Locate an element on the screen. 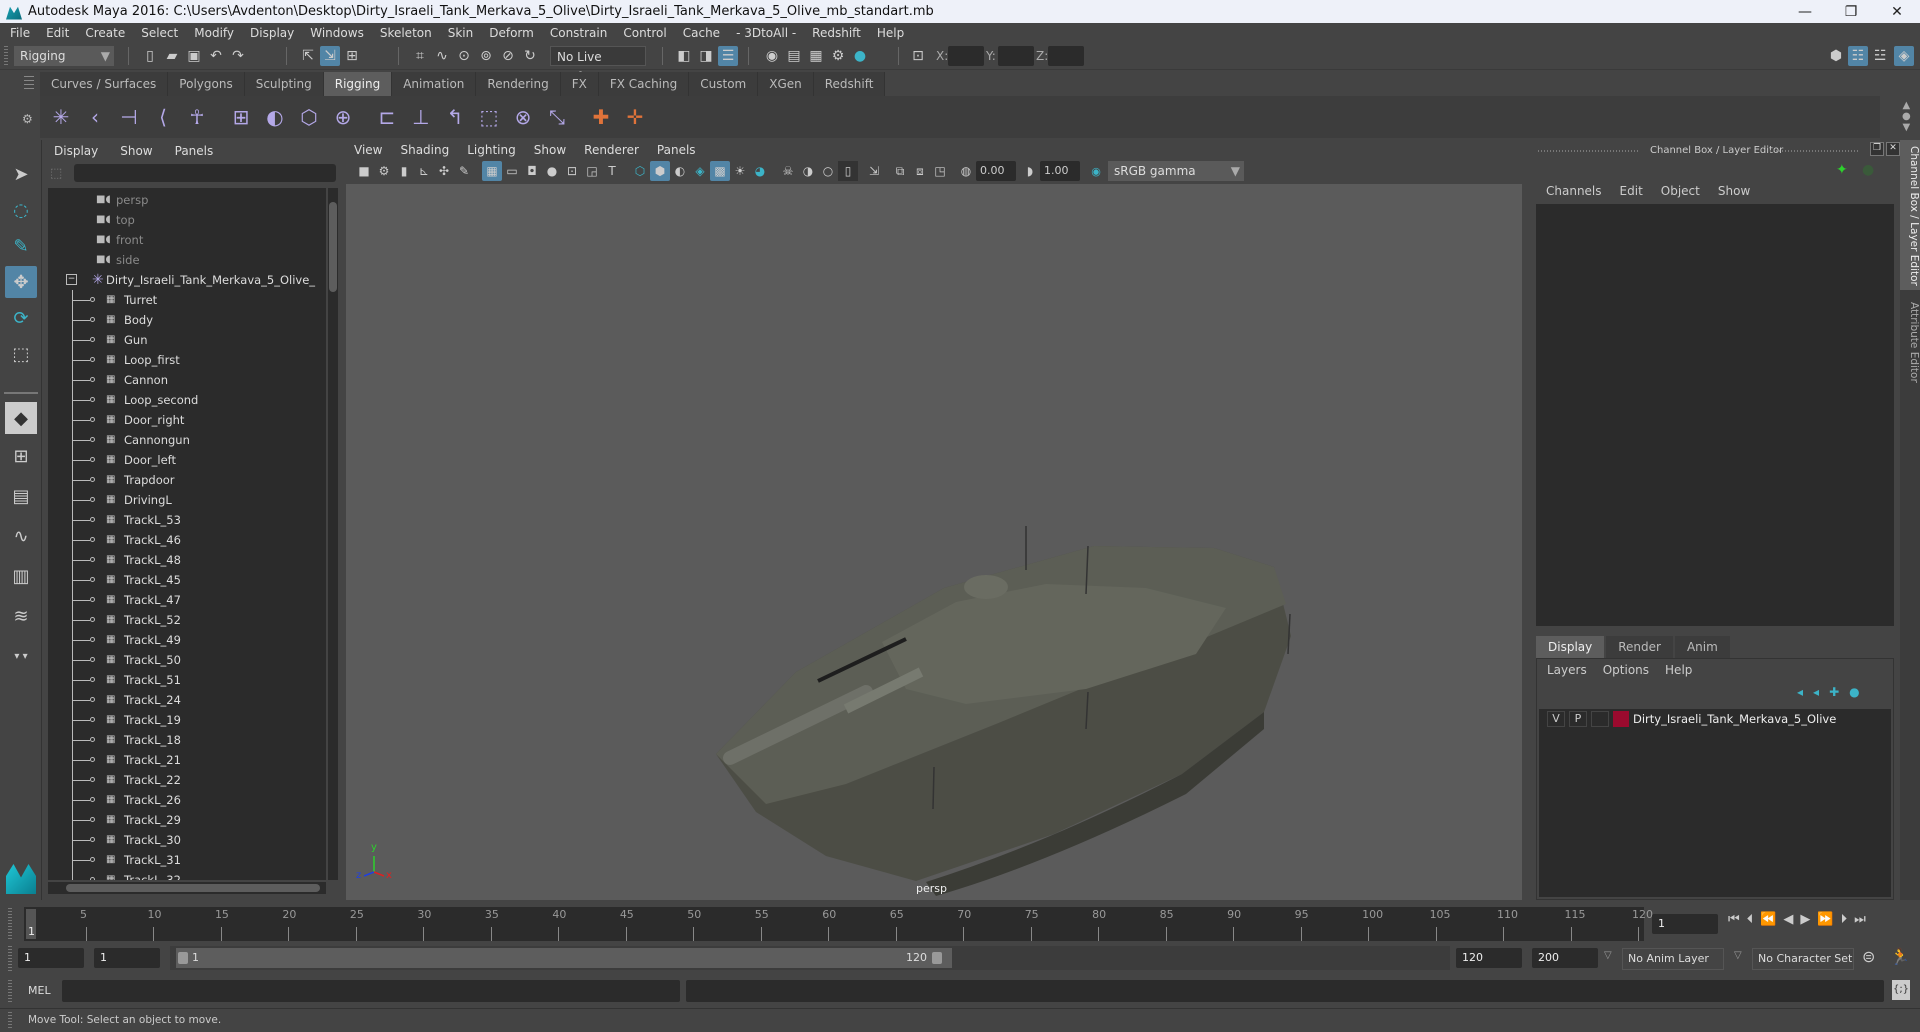 Image resolution: width=1920 pixels, height=1032 pixels. four-view-layout-icon: ⊞ is located at coordinates (21, 456).